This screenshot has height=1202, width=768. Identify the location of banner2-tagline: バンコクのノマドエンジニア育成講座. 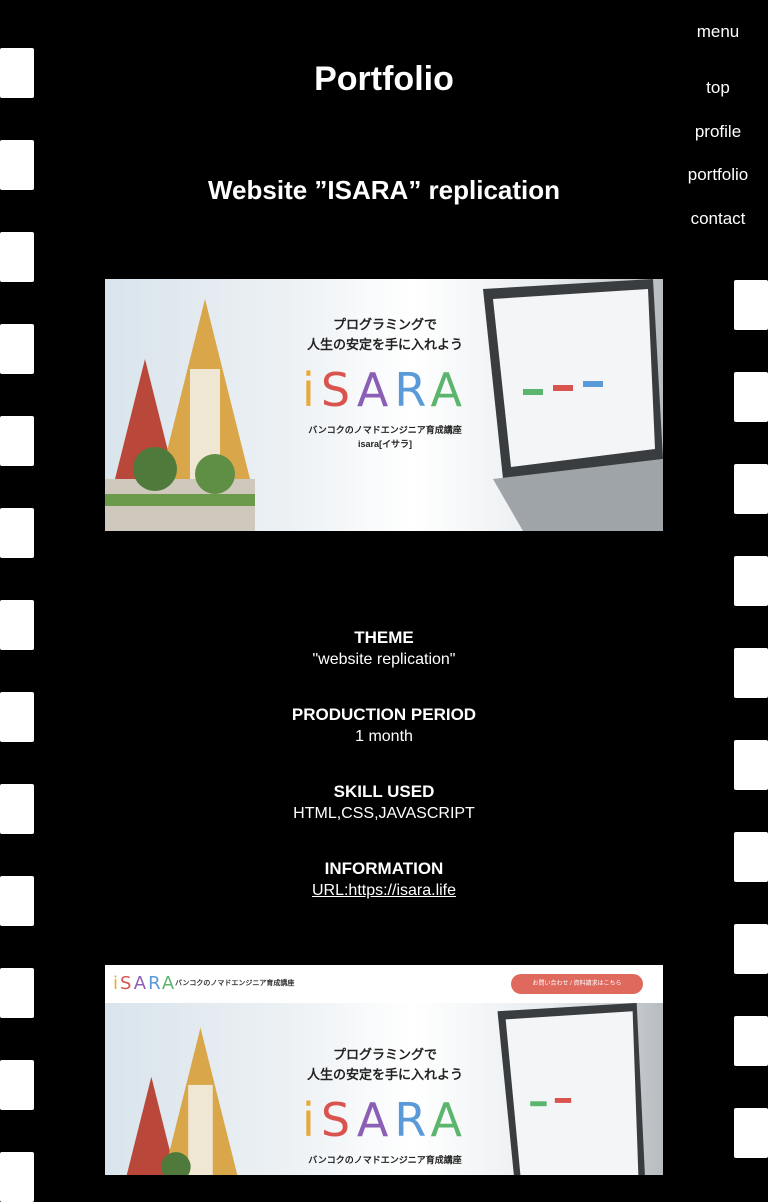
(385, 1160).